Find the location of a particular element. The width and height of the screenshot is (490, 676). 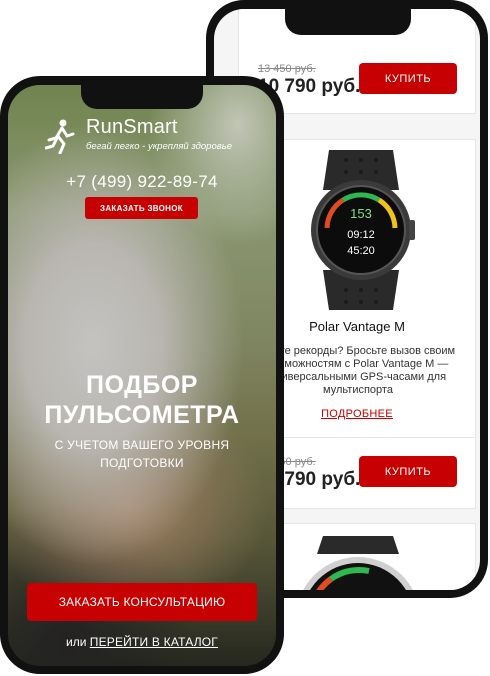

brand-name: RunSmart is located at coordinates (132, 127).